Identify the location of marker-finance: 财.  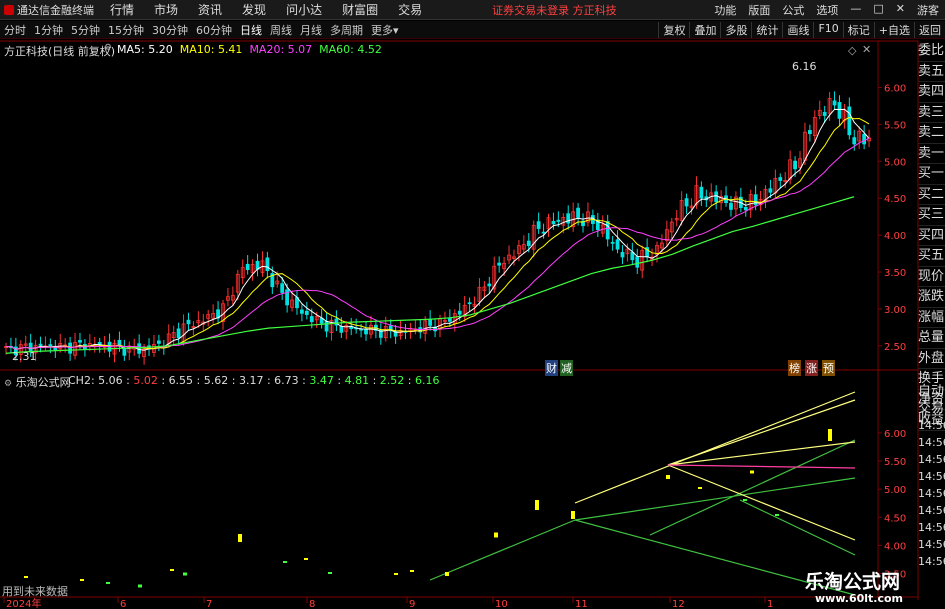
(551, 368).